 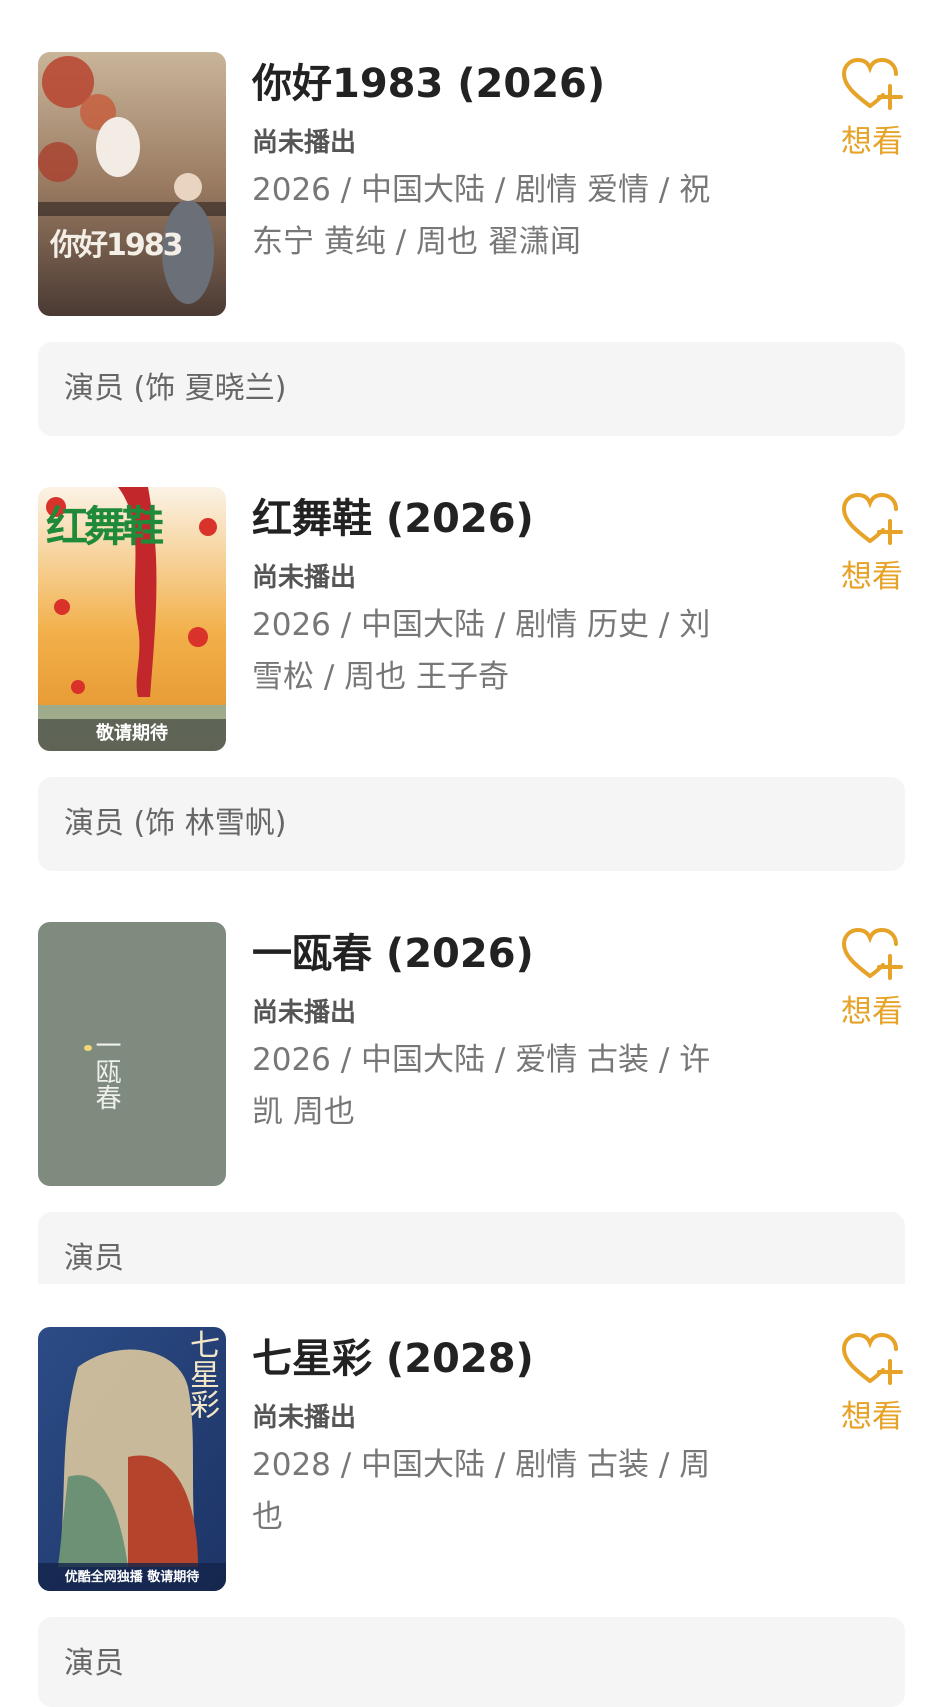 I want to click on drama-meta: 2026 / 中国大陆 / 剧情 爱情 / 祝东宁 黄纯 / 周也 翟潇闻, so click(x=481, y=216).